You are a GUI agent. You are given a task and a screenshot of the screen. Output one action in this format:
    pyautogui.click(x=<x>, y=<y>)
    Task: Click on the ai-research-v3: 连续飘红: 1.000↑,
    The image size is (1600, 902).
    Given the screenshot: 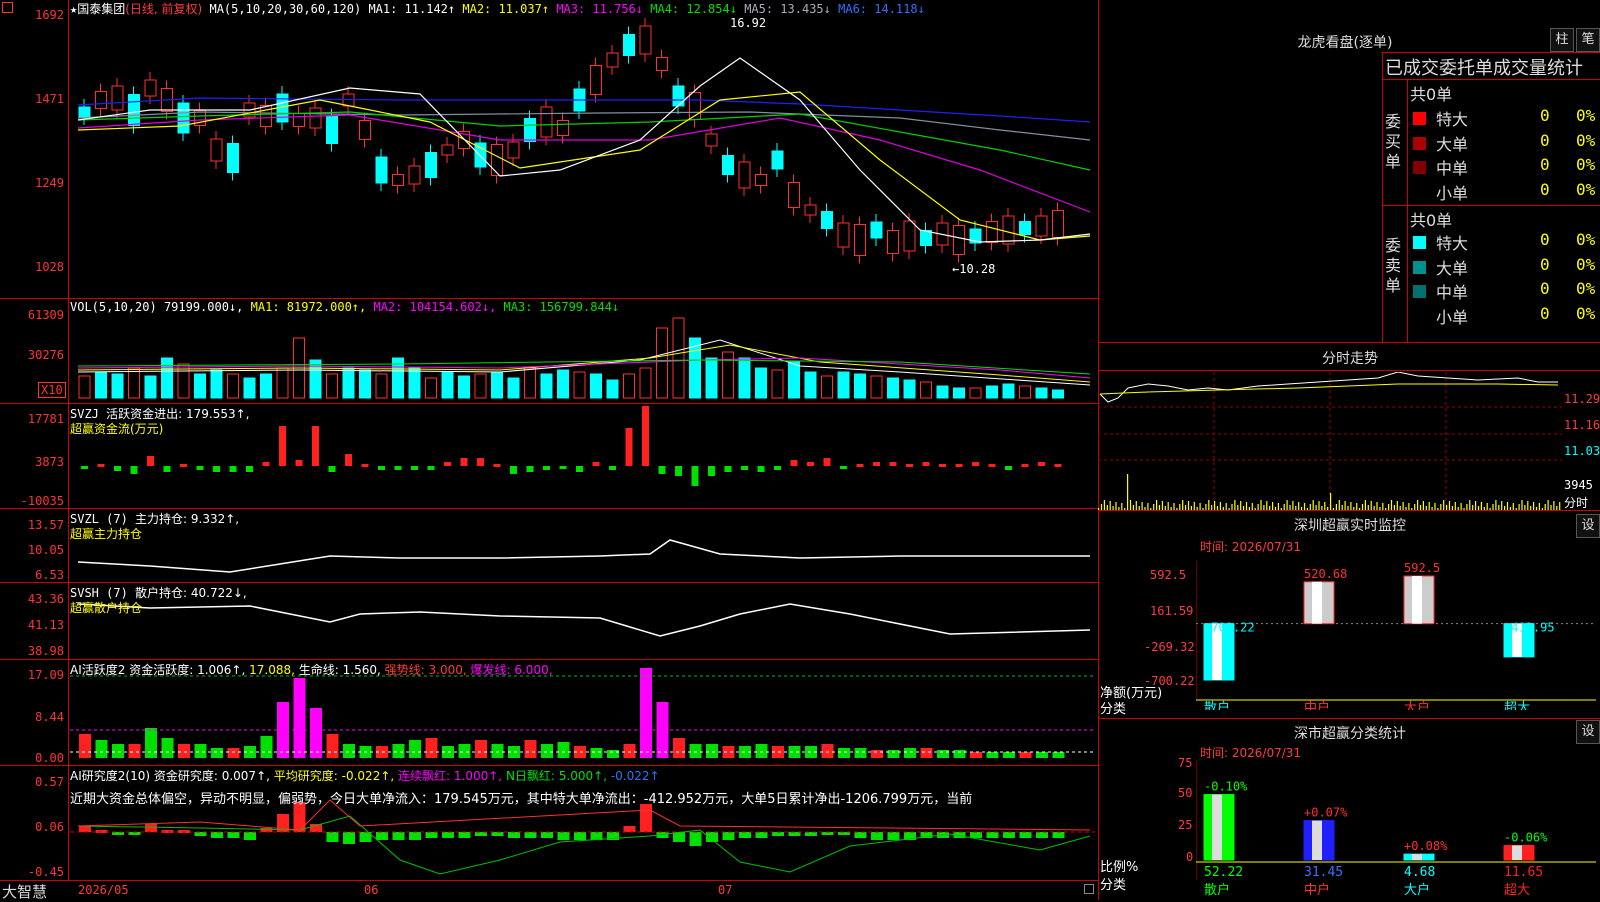 What is the action you would take?
    pyautogui.click(x=450, y=776)
    